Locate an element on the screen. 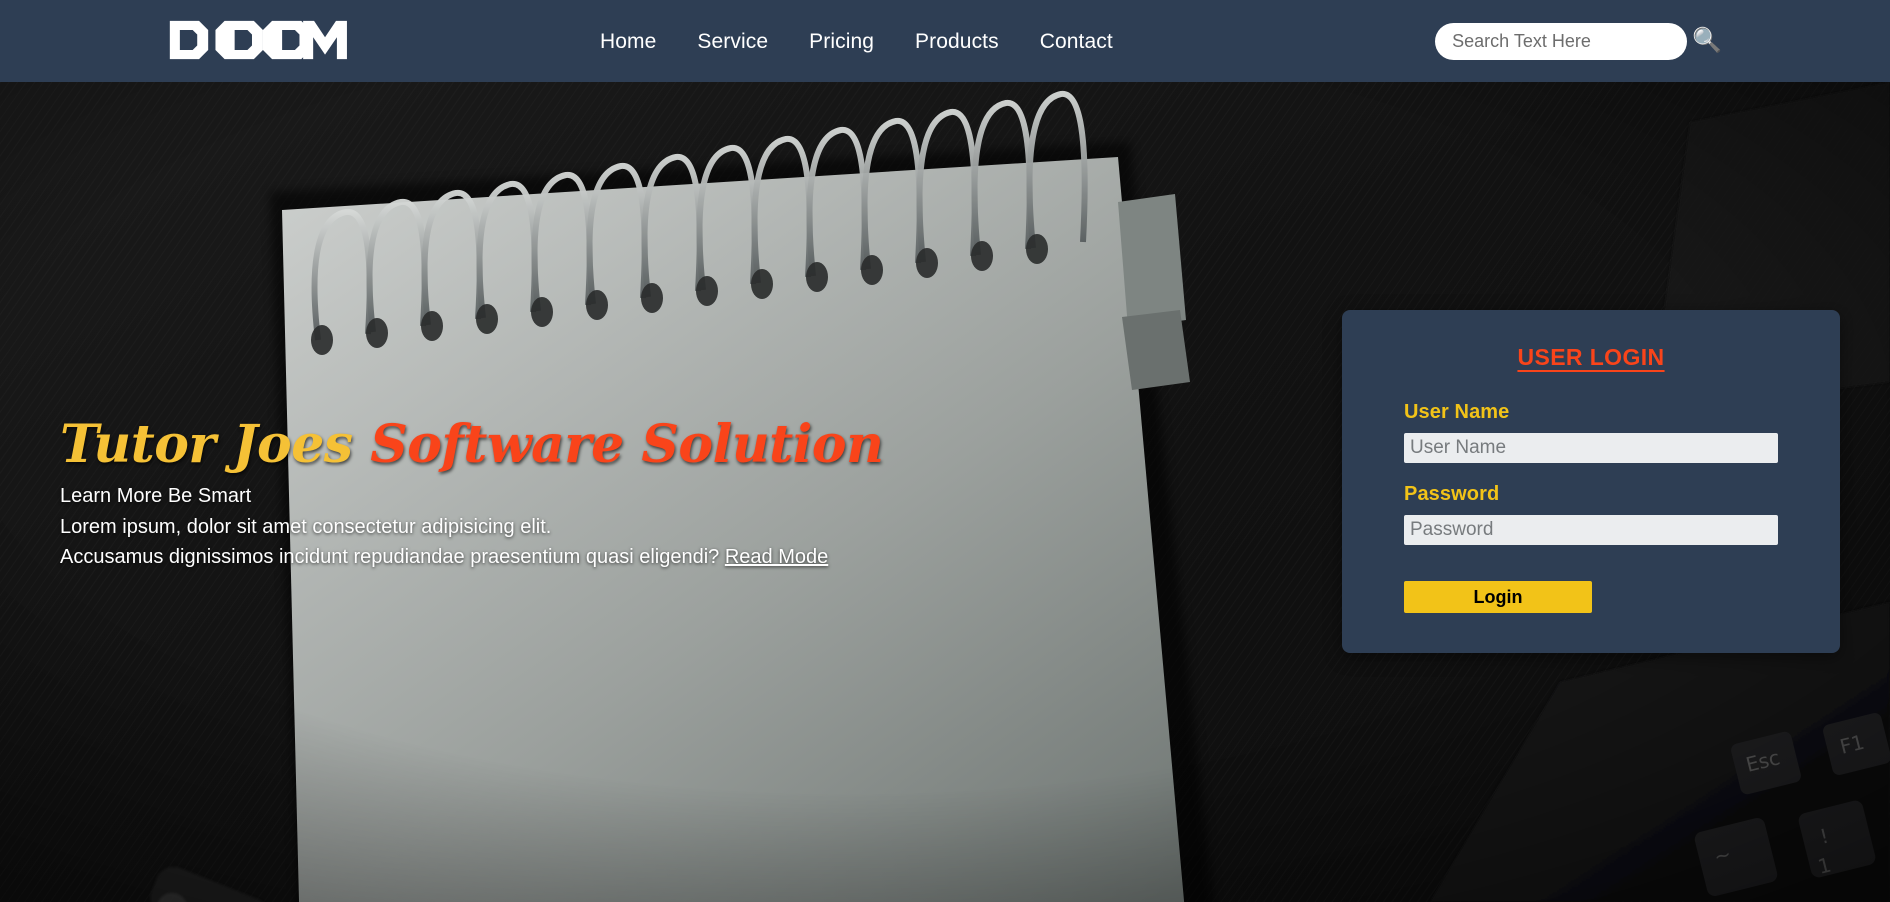 The width and height of the screenshot is (1890, 902). hero-title-part-1: Tutor Joes is located at coordinates (206, 444).